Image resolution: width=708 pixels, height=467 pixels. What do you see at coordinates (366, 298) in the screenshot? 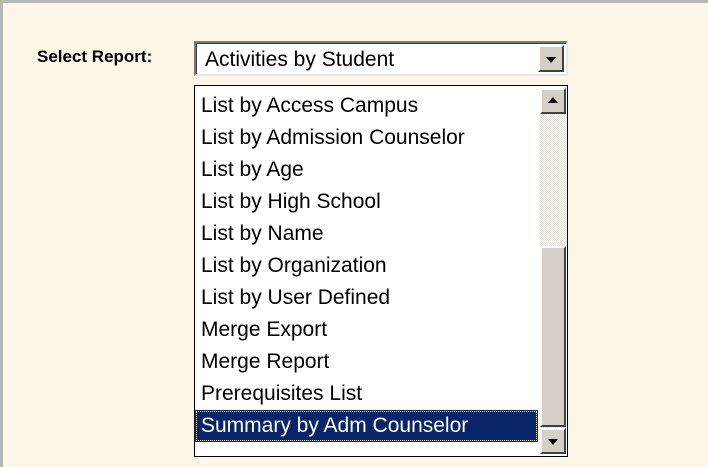
I see `list-item: List by User Defined` at bounding box center [366, 298].